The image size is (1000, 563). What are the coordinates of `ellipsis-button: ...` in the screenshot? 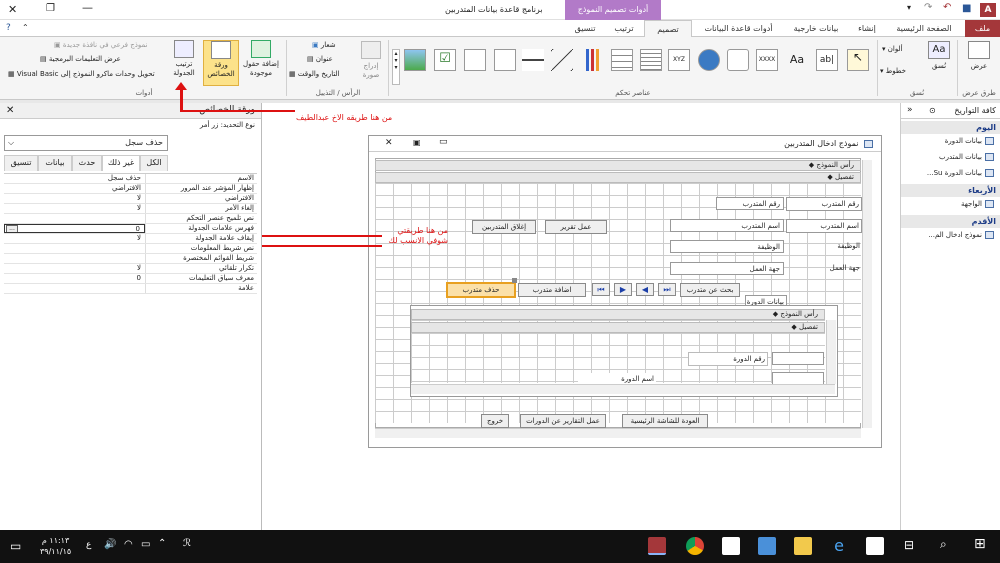 It's located at (12, 228).